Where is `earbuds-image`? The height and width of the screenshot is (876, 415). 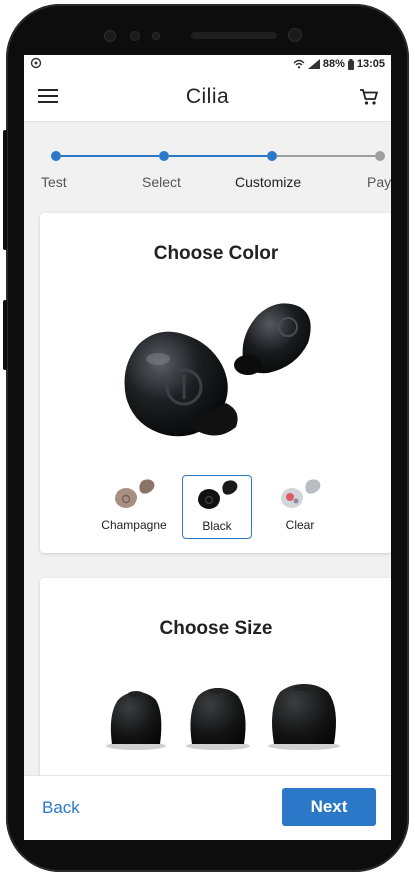
earbuds-image is located at coordinates (217, 370).